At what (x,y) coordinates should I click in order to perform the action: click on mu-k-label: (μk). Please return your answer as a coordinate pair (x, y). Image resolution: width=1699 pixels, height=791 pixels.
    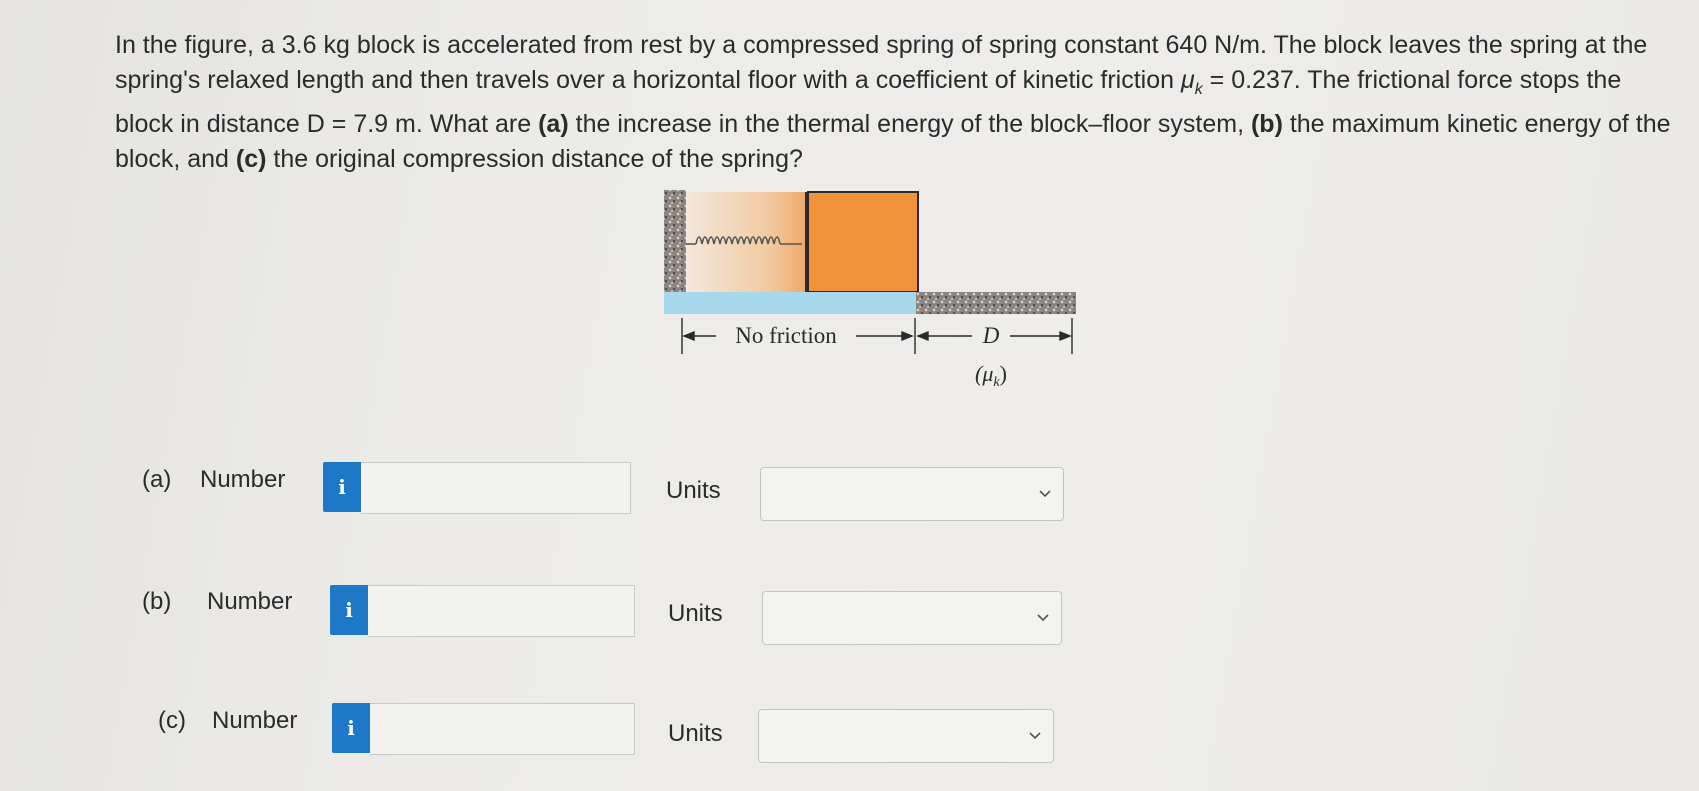
    Looking at the image, I should click on (991, 375).